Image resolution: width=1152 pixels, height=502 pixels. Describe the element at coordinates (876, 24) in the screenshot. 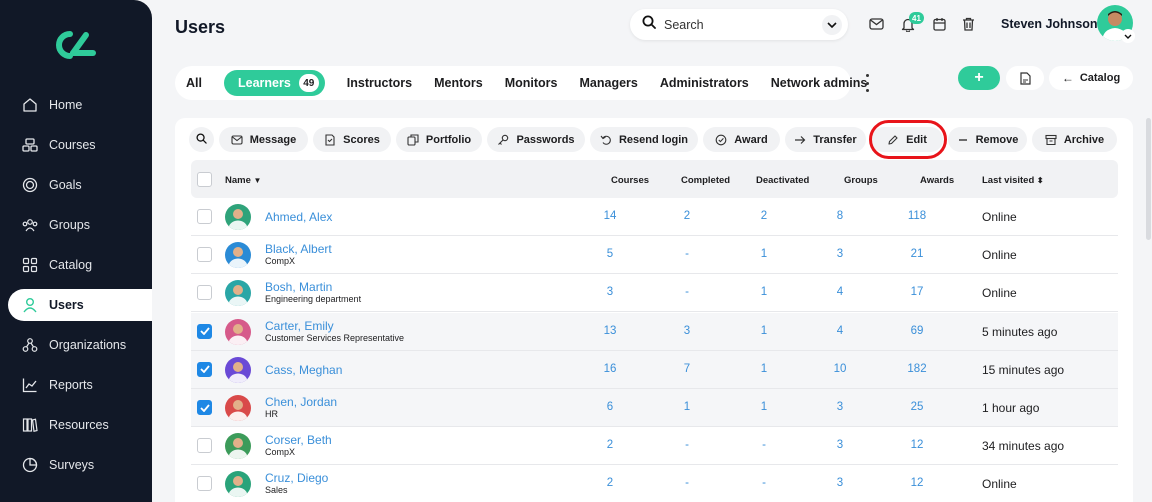

I see `mail-icon` at that location.